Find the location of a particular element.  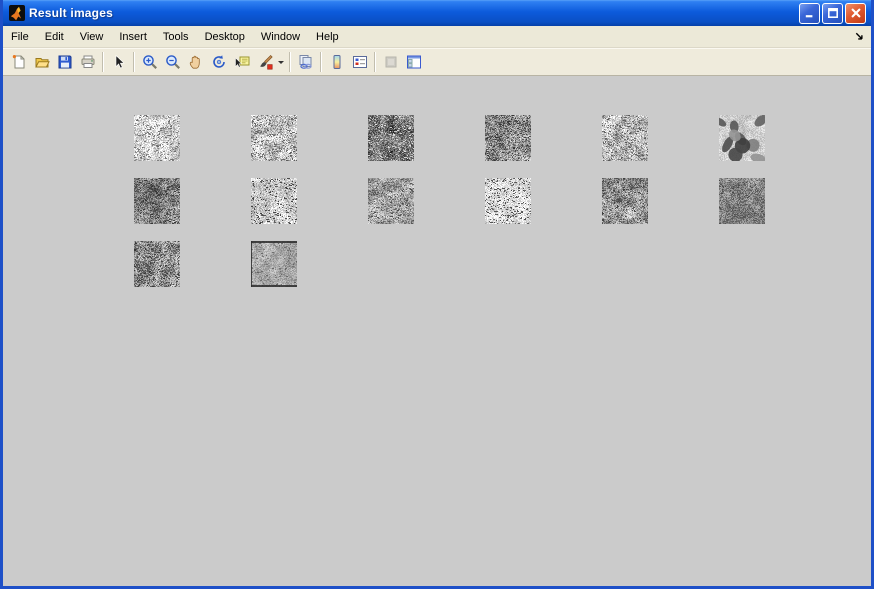

show-plot-tools-button is located at coordinates (413, 62).